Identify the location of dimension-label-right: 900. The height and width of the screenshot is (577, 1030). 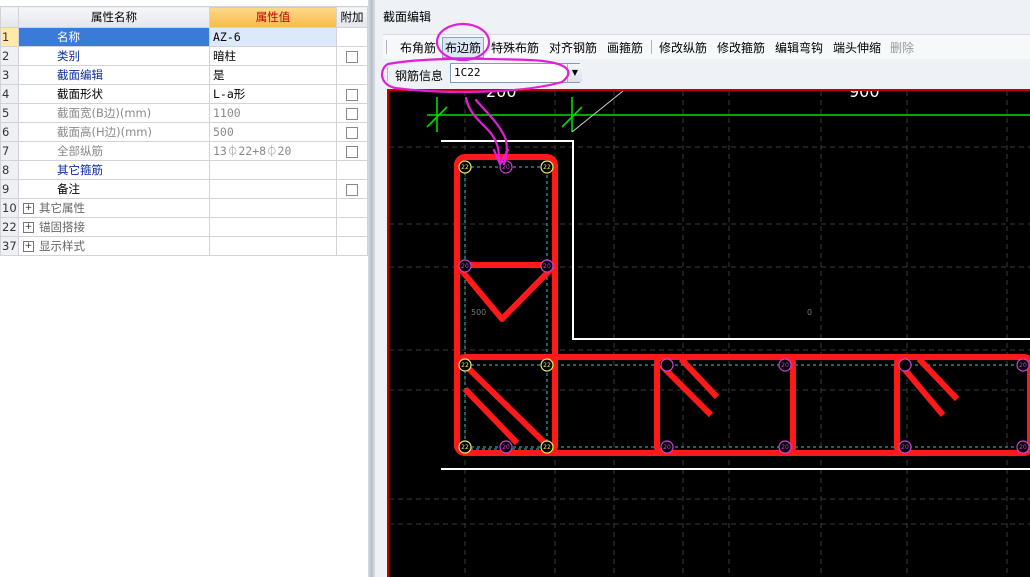
(864, 96).